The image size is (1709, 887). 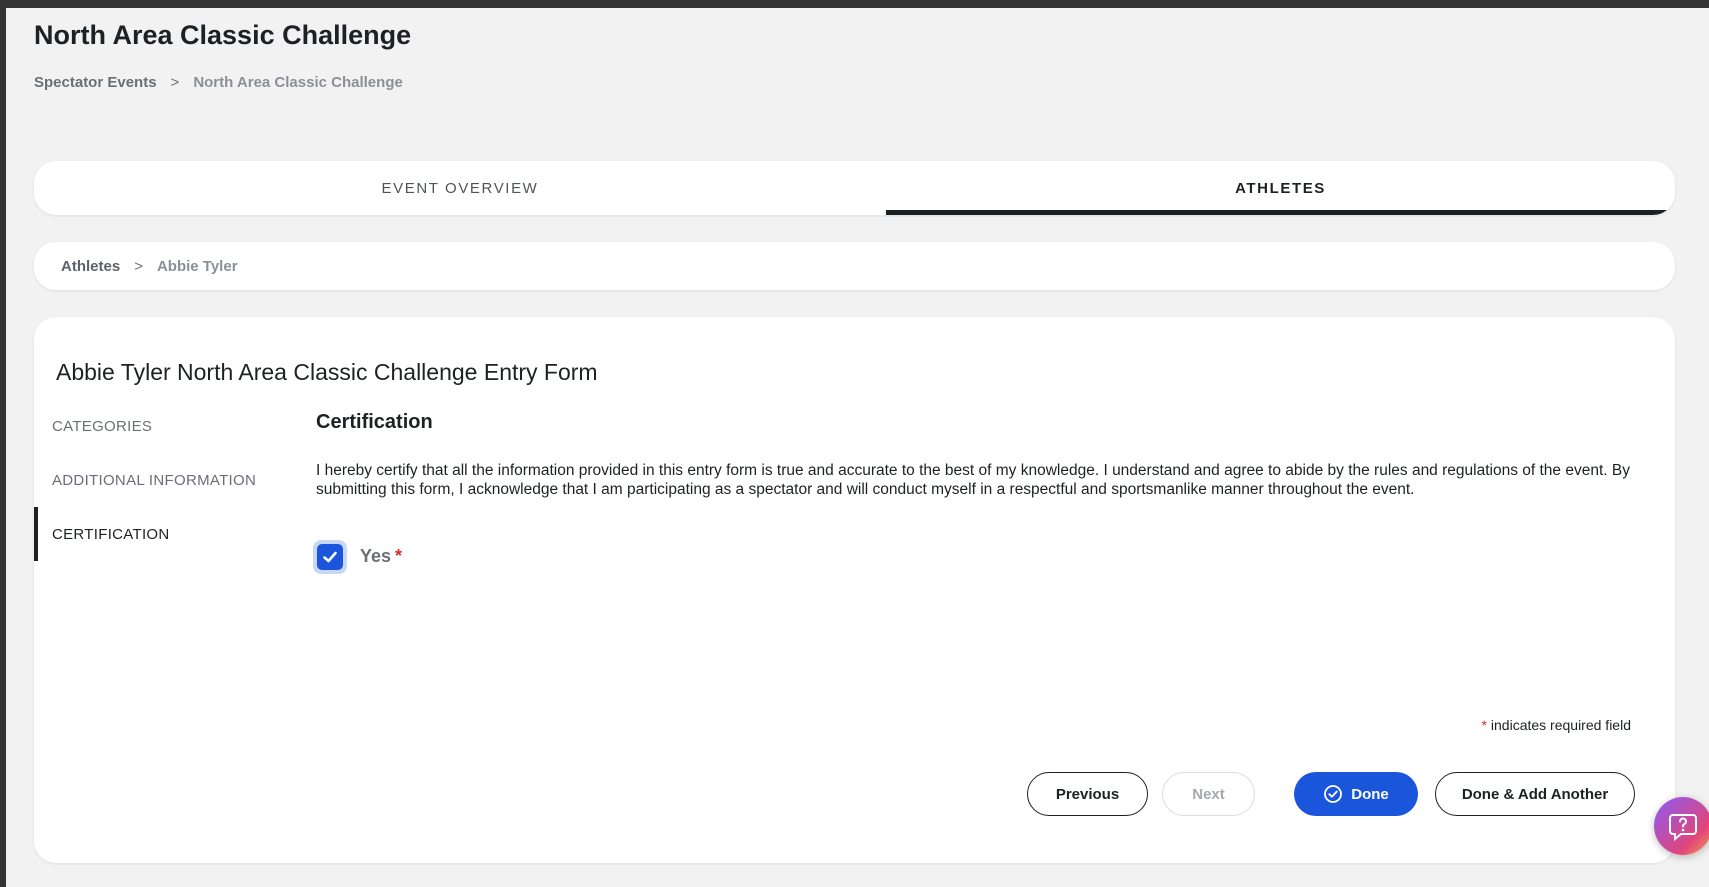 What do you see at coordinates (1370, 794) in the screenshot?
I see `done-button-label: Done` at bounding box center [1370, 794].